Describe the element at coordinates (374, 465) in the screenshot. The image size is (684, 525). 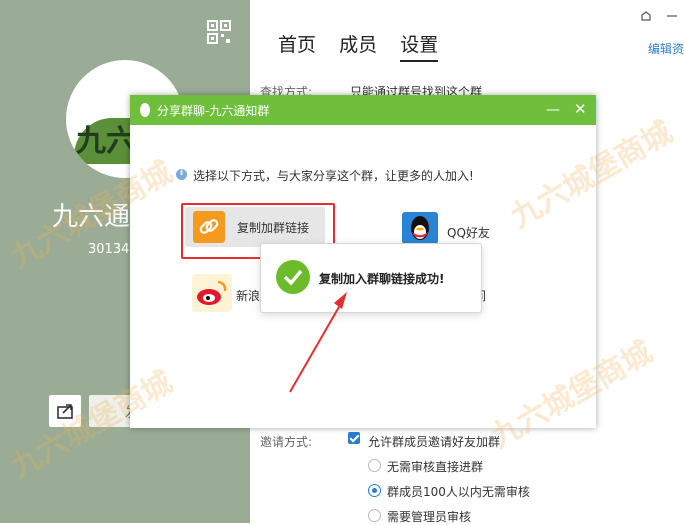
I see `radio-no-review` at that location.